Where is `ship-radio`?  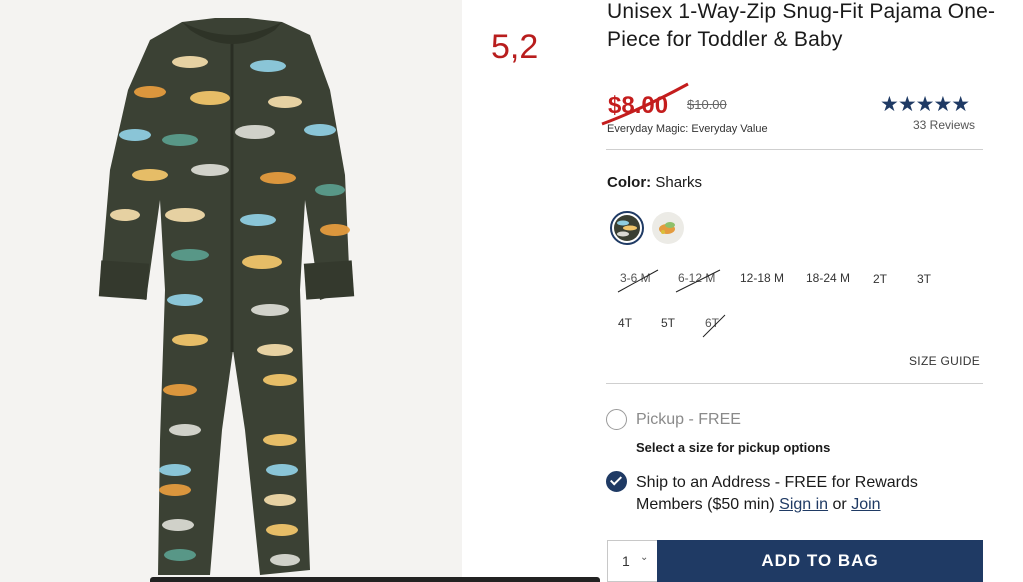
ship-radio is located at coordinates (616, 481).